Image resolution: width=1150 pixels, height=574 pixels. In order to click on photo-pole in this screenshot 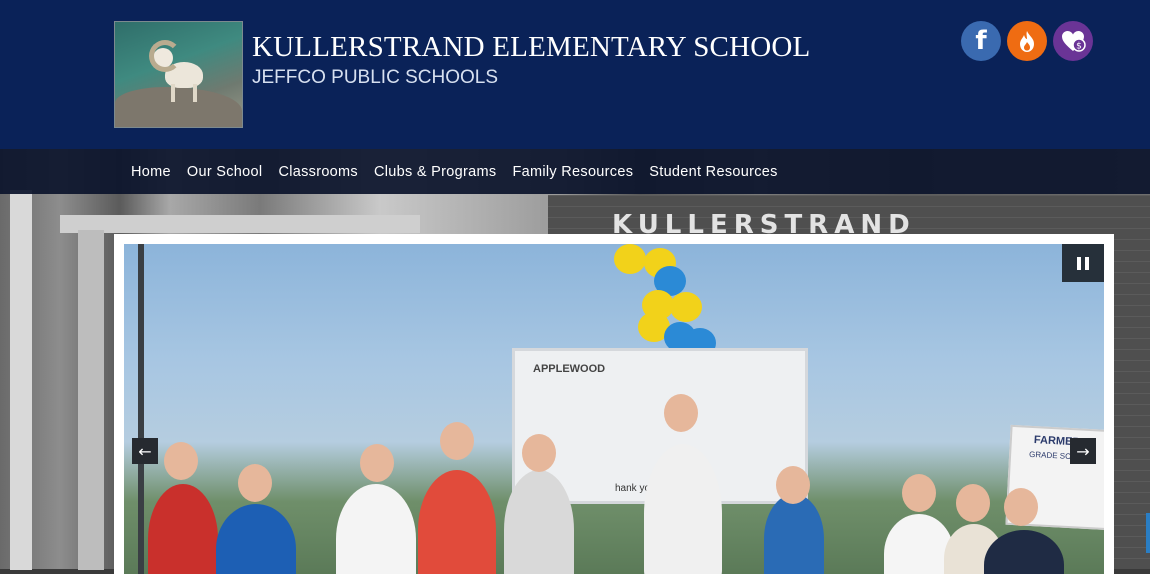, I will do `click(141, 409)`.